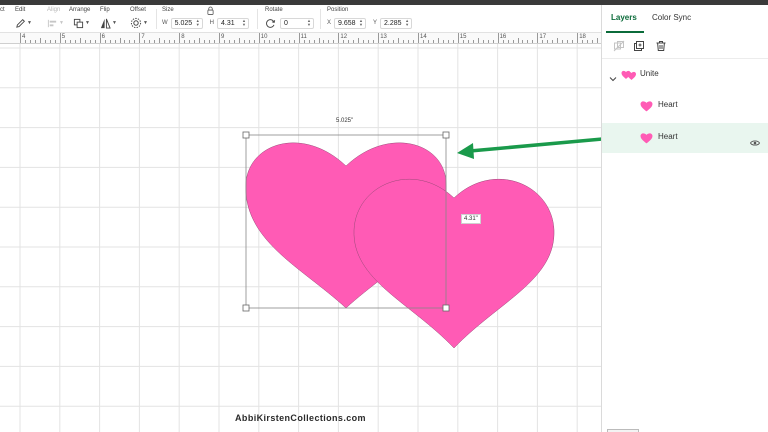  I want to click on resize-handle-top-right, so click(446, 135).